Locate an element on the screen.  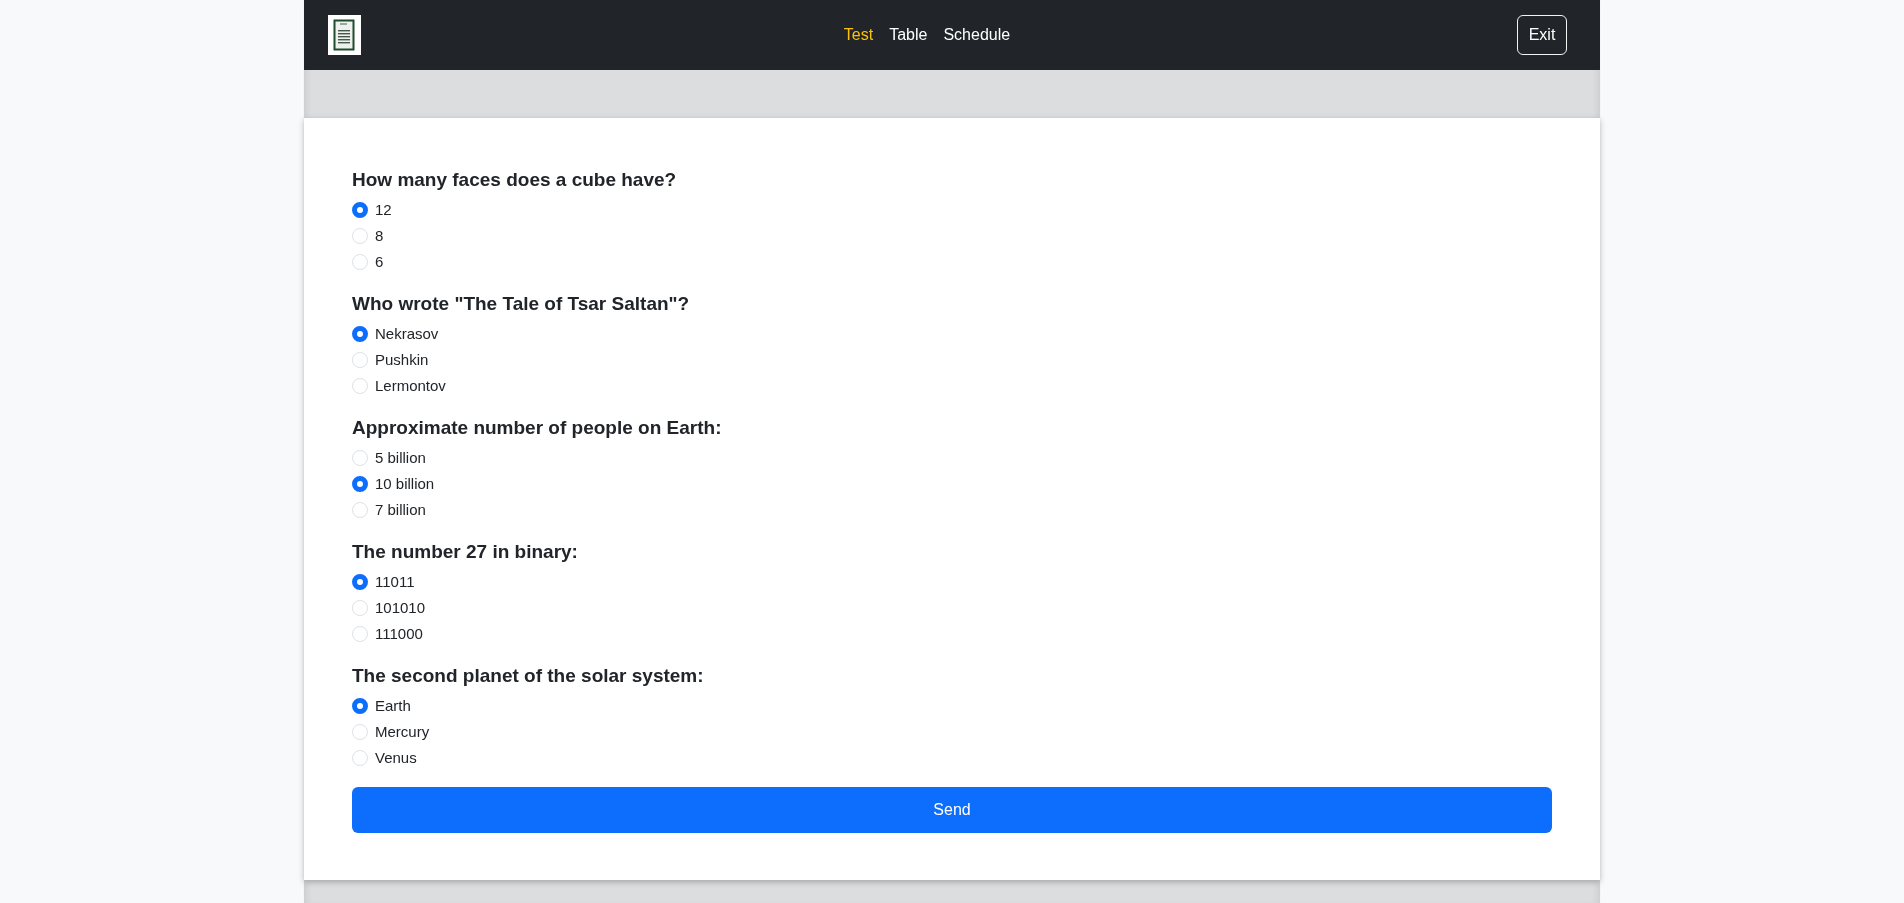
option-label: Venus is located at coordinates (396, 758).